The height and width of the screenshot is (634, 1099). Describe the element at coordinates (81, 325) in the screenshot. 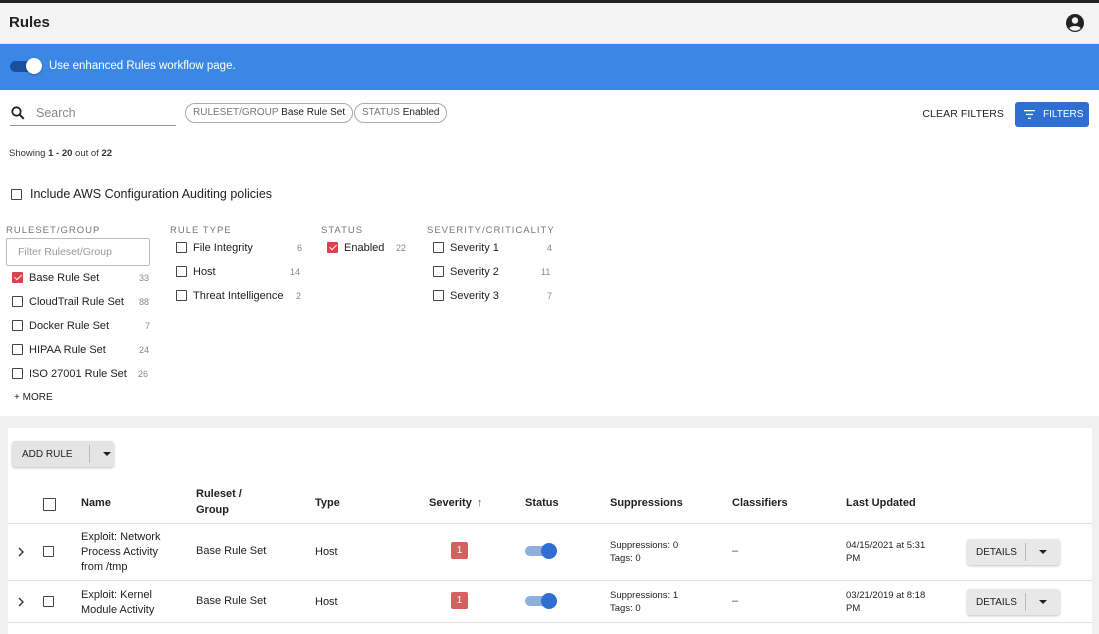

I see `facet-option-docker-rule-set: Docker Rule Set 7` at that location.